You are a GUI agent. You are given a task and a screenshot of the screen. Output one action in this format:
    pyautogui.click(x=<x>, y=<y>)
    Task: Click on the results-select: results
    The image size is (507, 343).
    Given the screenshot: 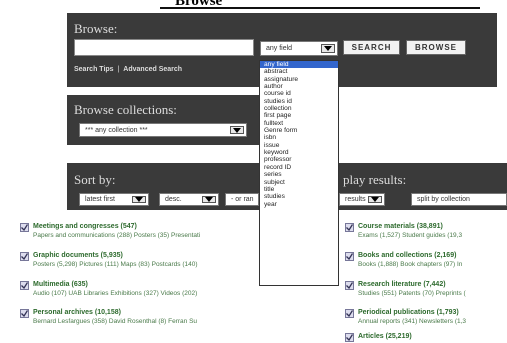 What is the action you would take?
    pyautogui.click(x=362, y=199)
    